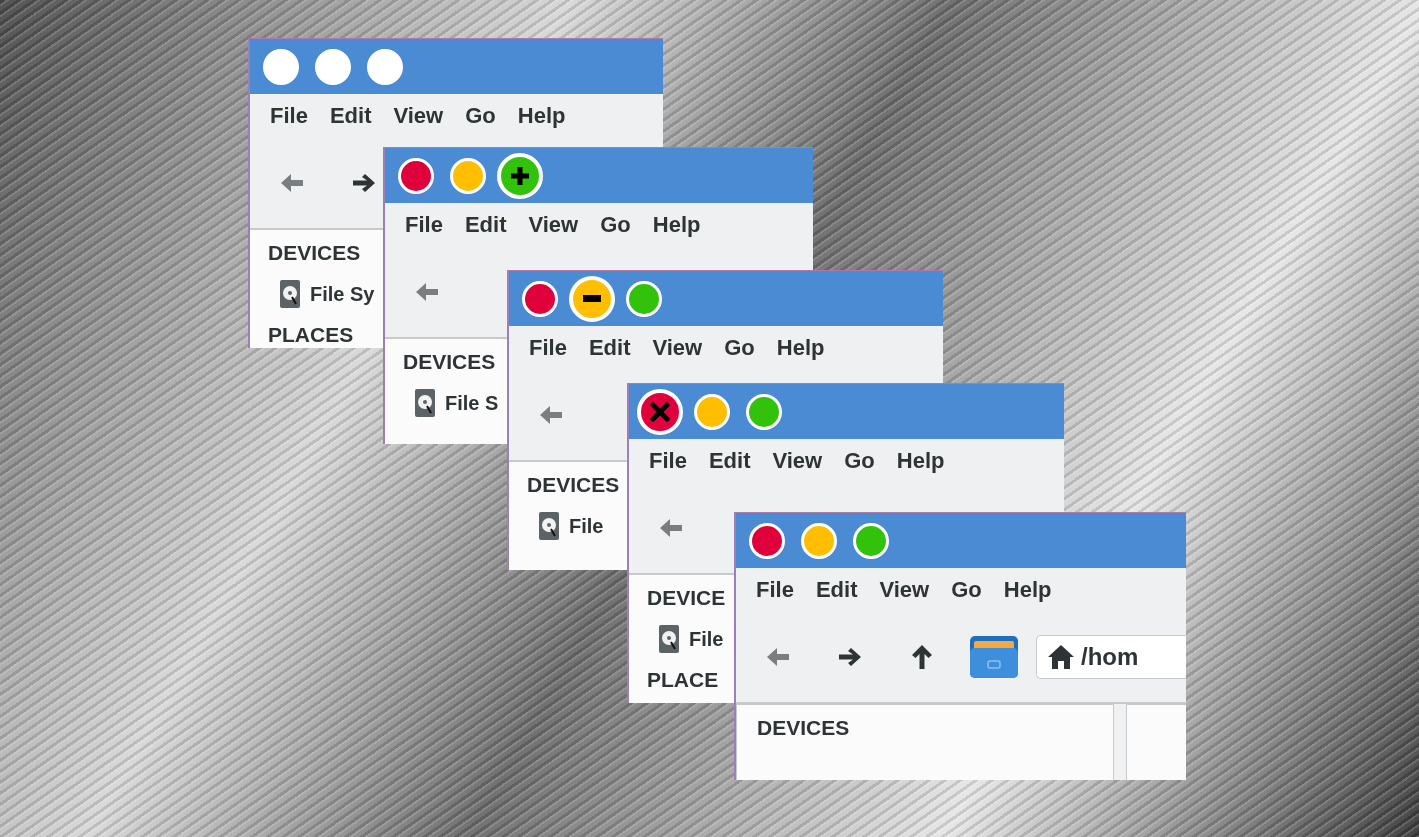  I want to click on sidebar-item: File Sy, so click(327, 294).